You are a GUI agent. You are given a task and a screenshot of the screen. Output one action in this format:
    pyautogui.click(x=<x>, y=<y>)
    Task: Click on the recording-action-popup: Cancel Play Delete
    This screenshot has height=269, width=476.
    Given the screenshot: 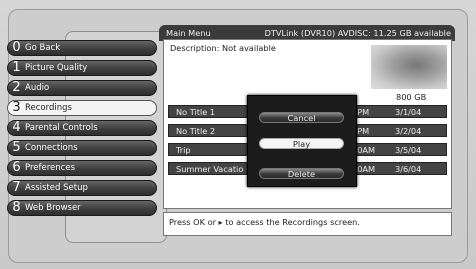 What is the action you would take?
    pyautogui.click(x=302, y=141)
    